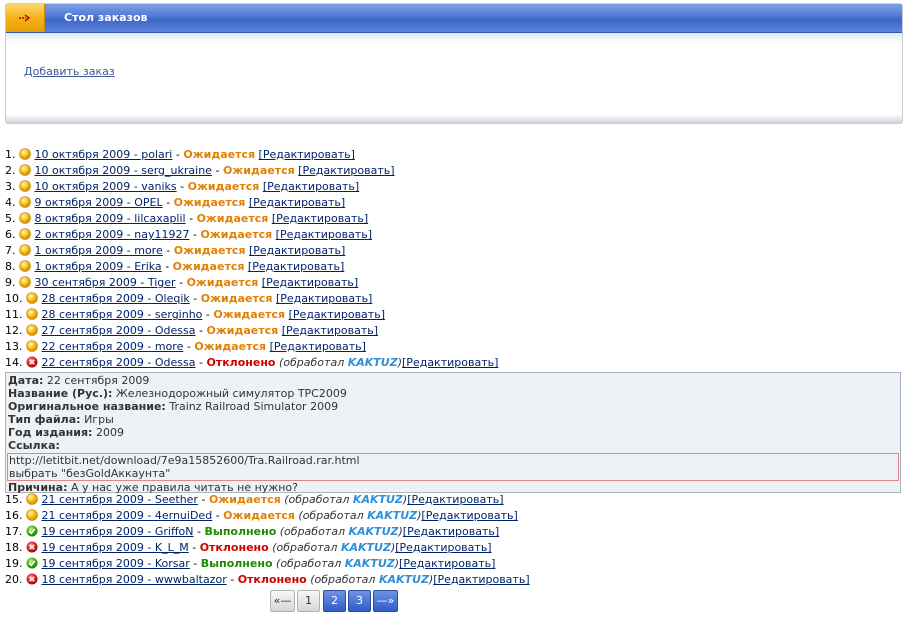  Describe the element at coordinates (69, 71) in the screenshot. I see `add-order-link: Добавить заказ` at that location.